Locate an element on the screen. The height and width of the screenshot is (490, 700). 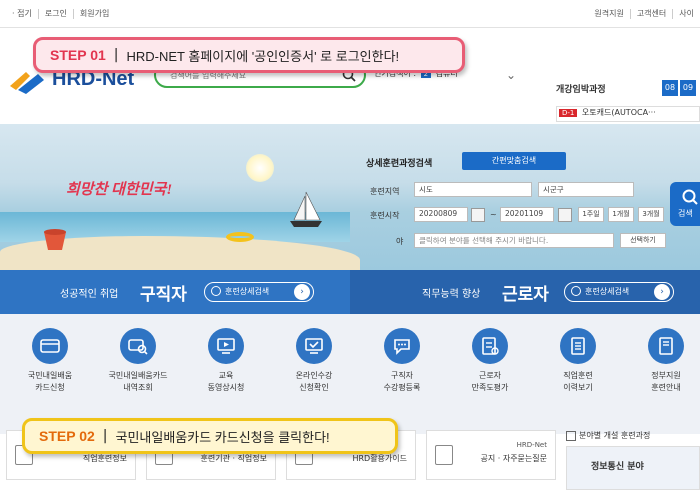
menu-item-line1: 온라인수강 is located at coordinates (314, 375).